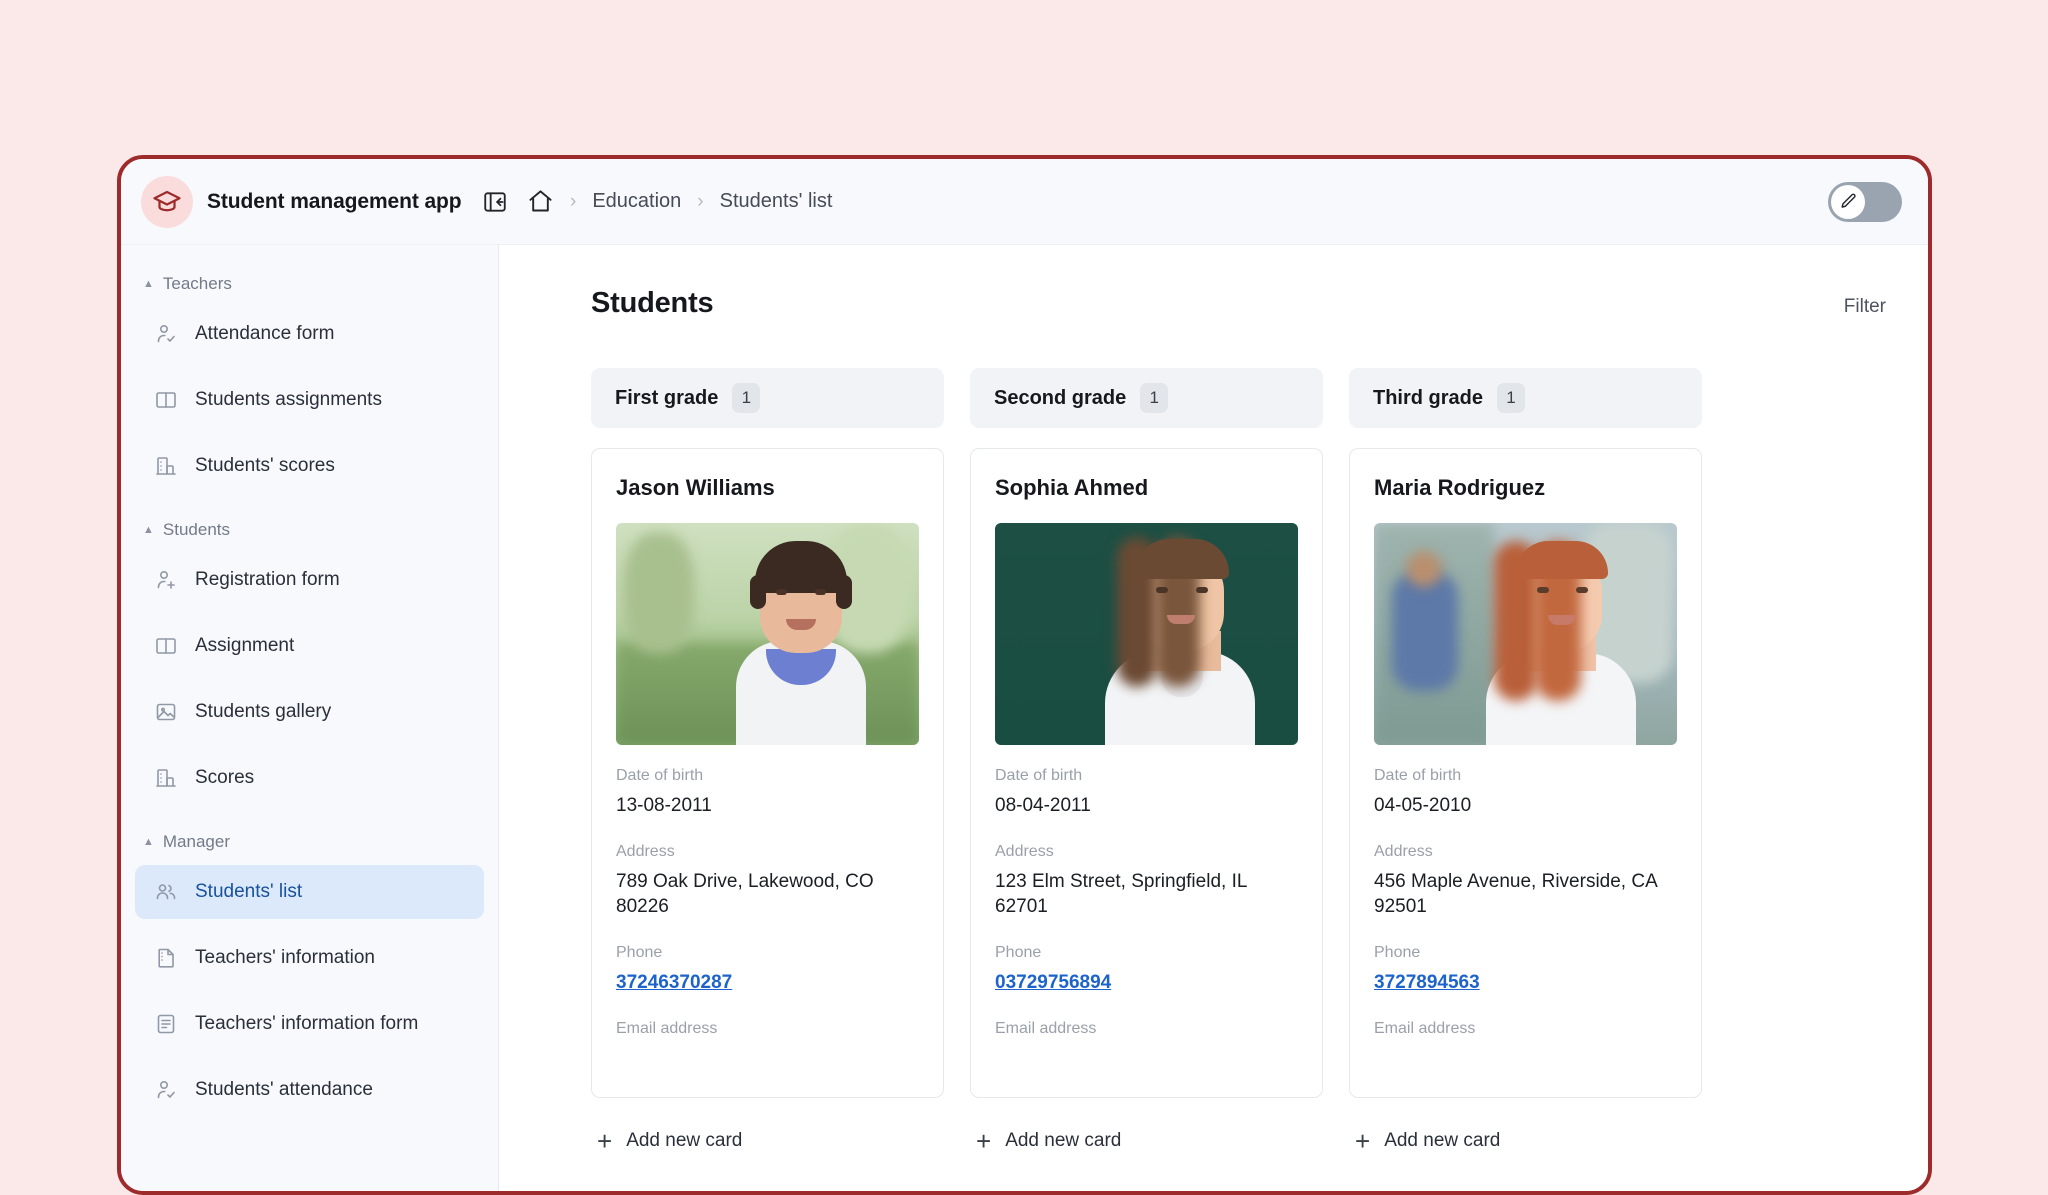 Image resolution: width=2048 pixels, height=1195 pixels. I want to click on sidebar-item-students-assignments: Students assignments, so click(309, 400).